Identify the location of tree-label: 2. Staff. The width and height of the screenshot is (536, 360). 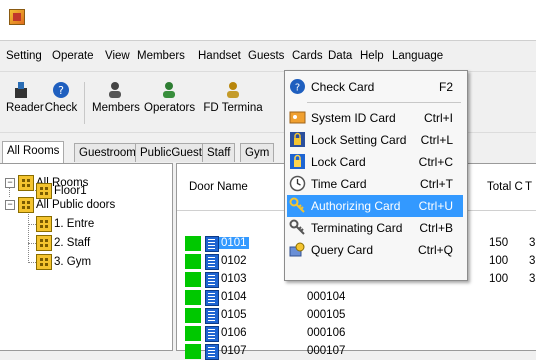
(72, 243).